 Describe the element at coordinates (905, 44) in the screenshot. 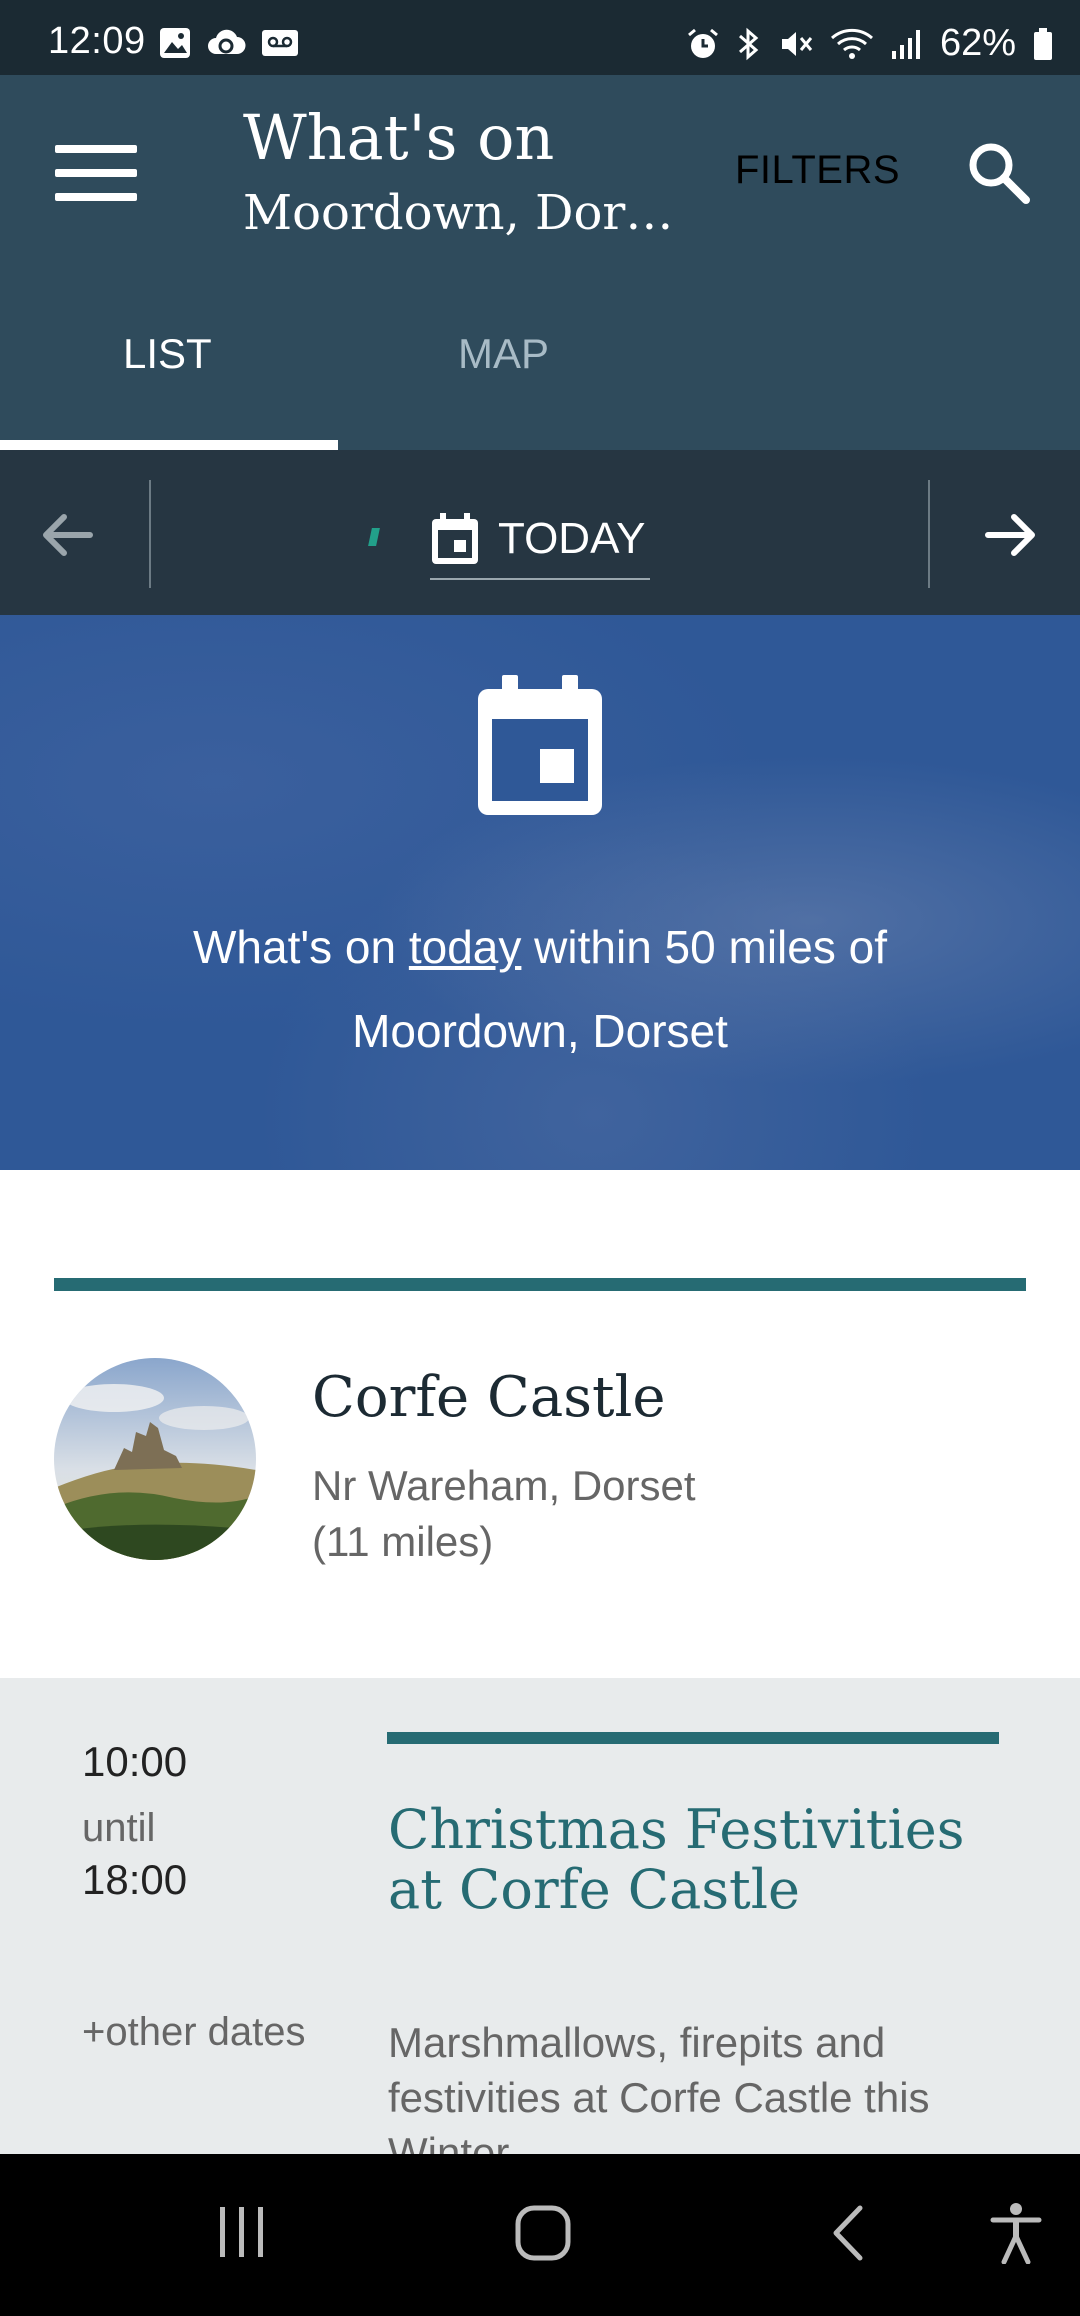

I see `signal-icon` at that location.